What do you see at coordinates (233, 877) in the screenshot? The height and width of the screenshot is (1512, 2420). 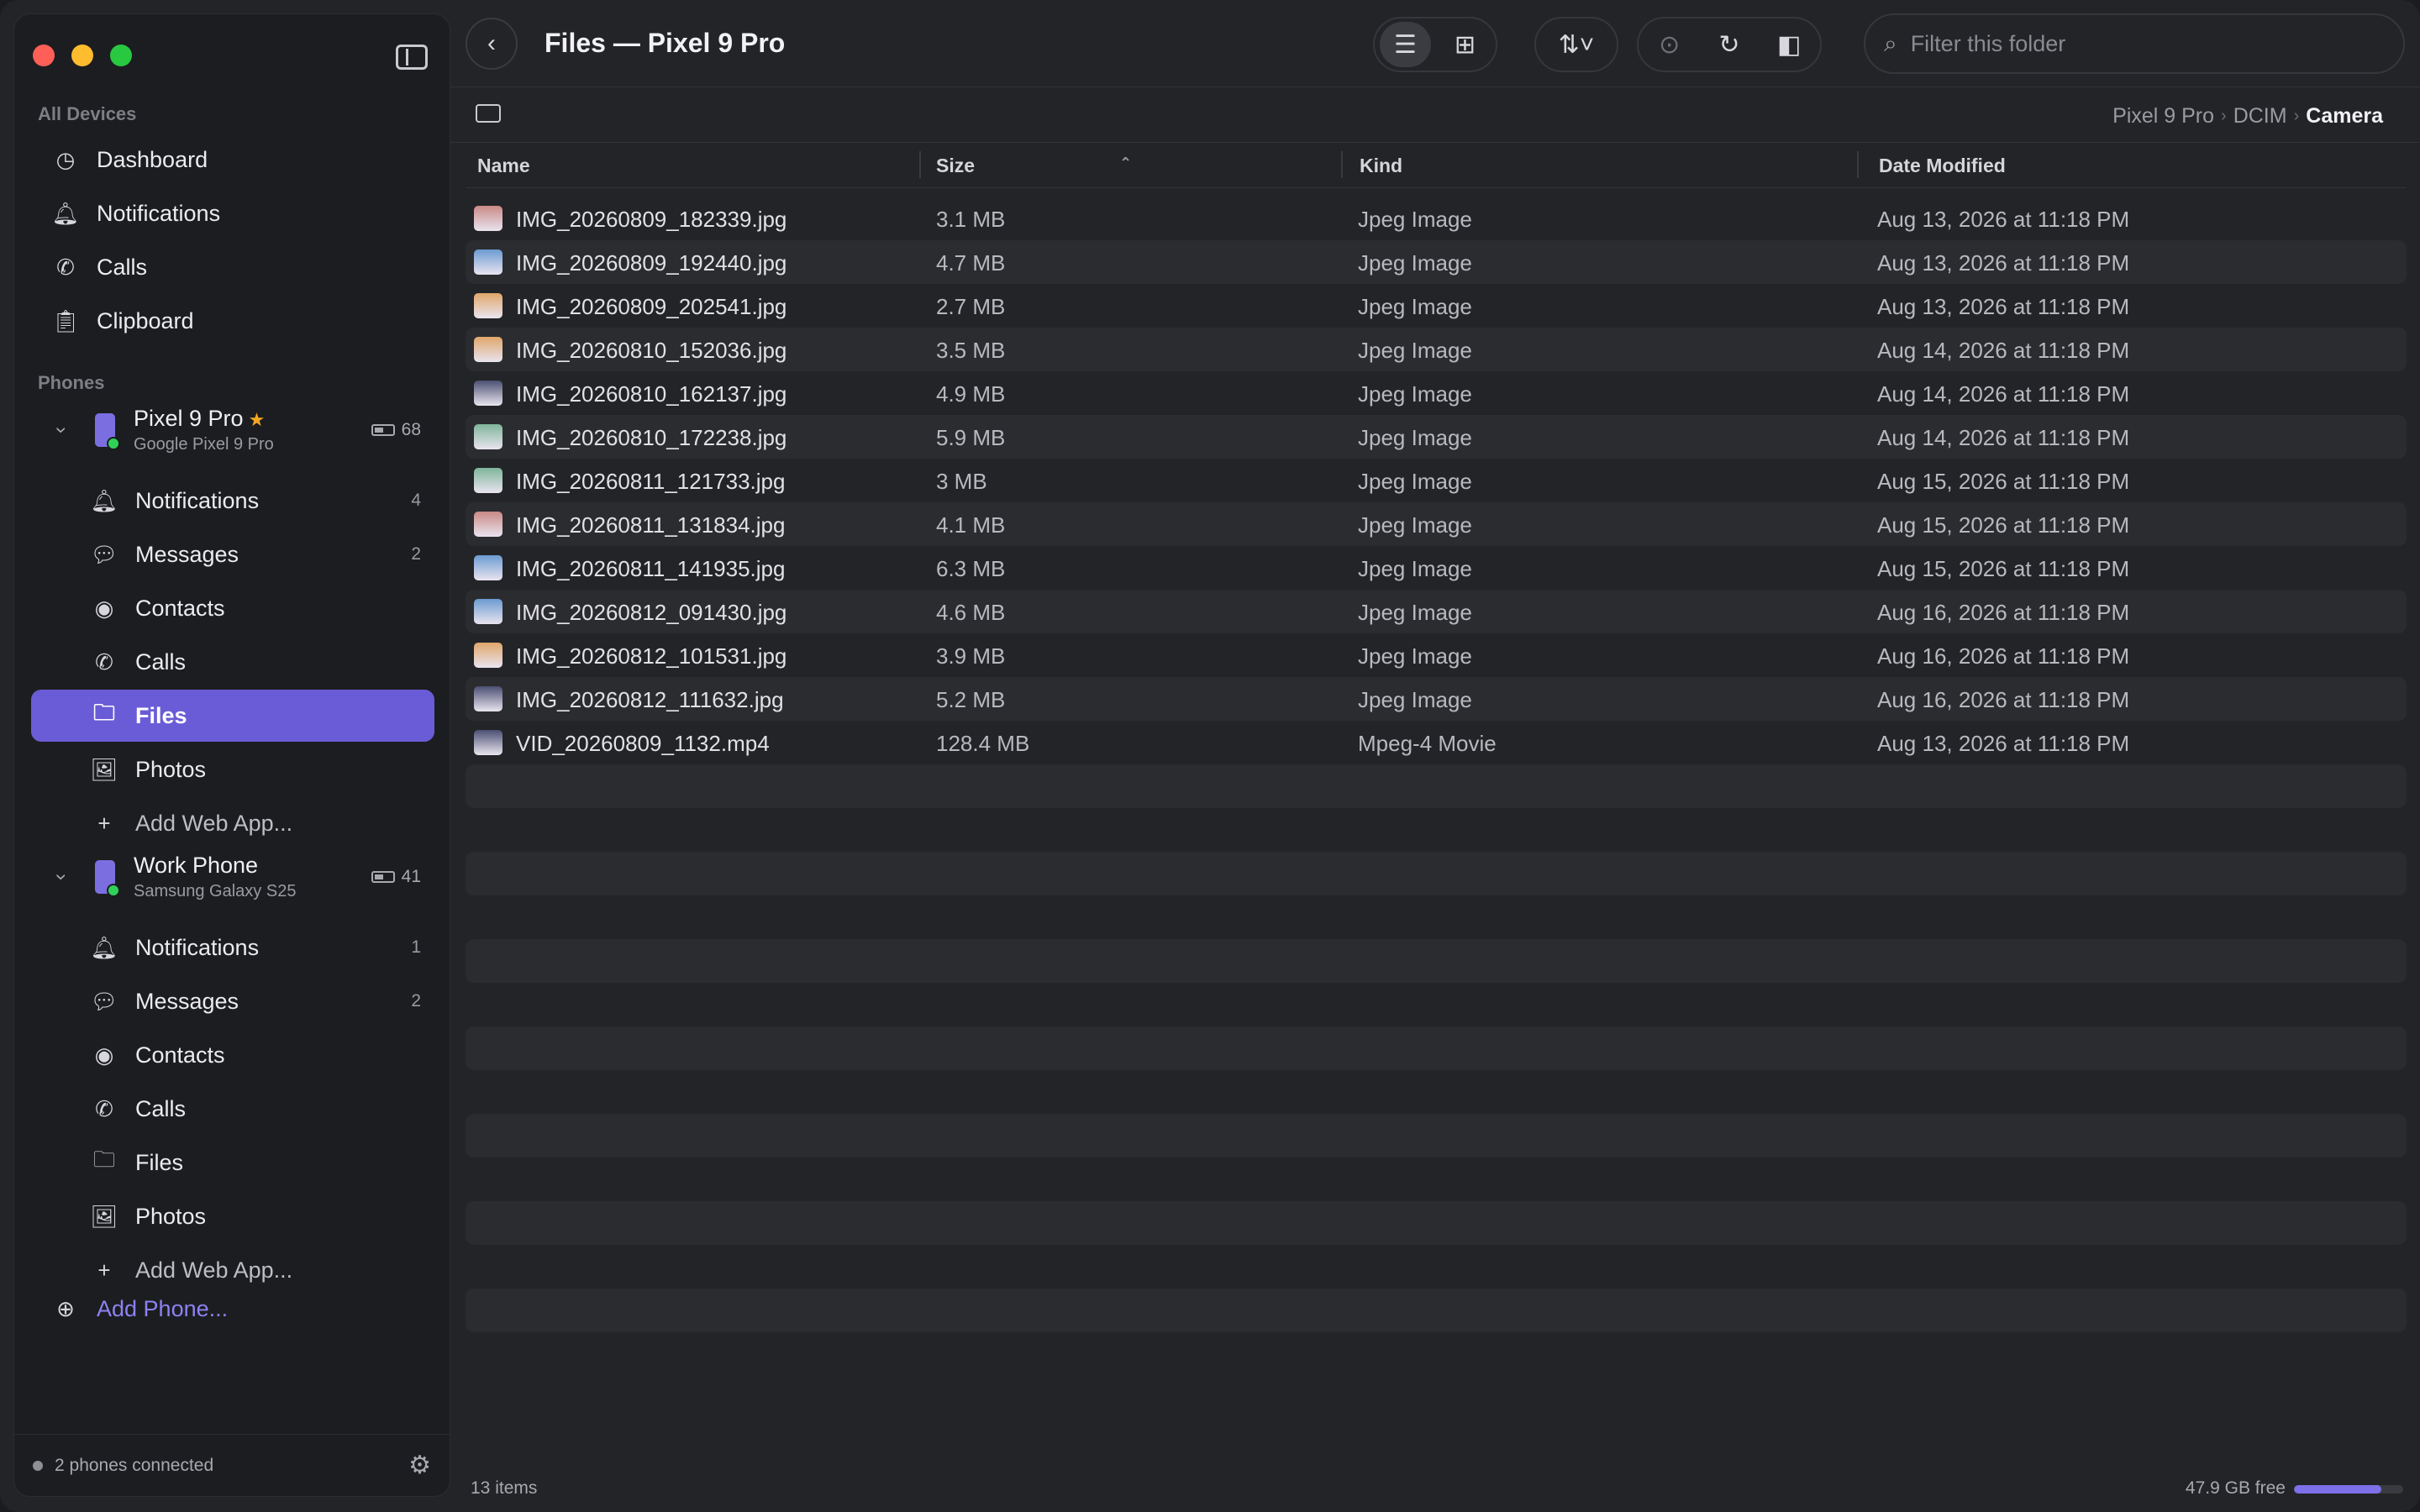 I see `phone-work-phone: › Work Phone Samsung Galaxy S25 41` at bounding box center [233, 877].